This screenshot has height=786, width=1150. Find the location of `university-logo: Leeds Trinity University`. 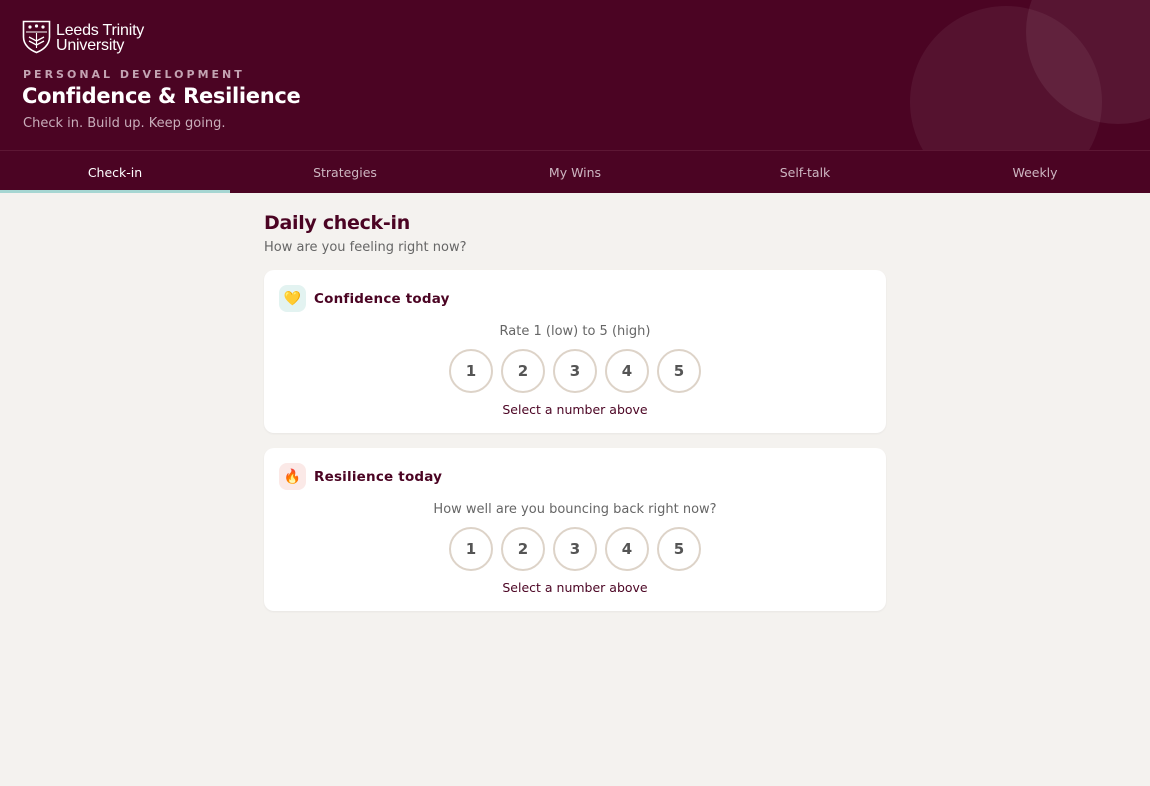

university-logo: Leeds Trinity University is located at coordinates (83, 37).